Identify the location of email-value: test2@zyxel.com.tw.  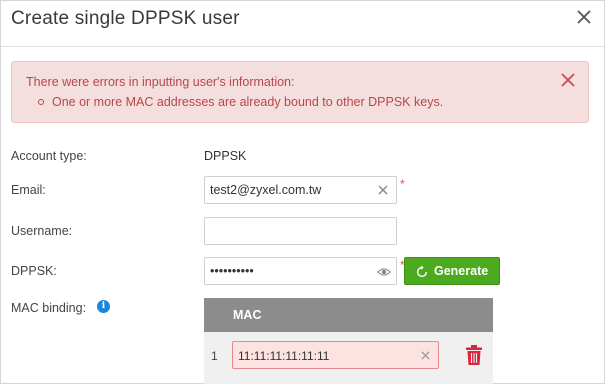
(266, 190).